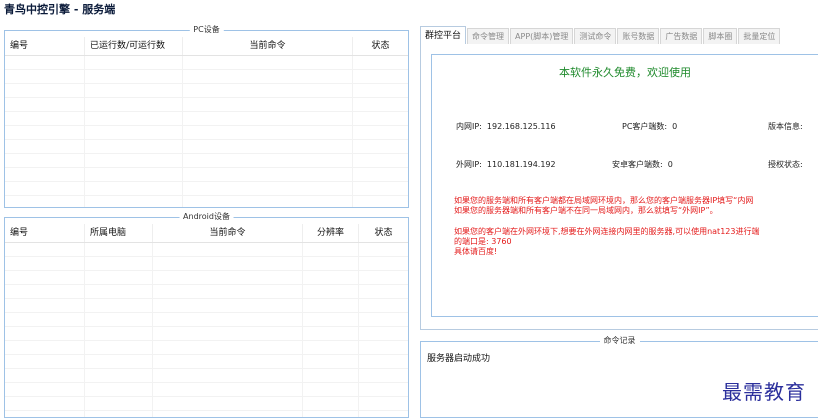  I want to click on tab-account-data: 账号数据, so click(638, 36).